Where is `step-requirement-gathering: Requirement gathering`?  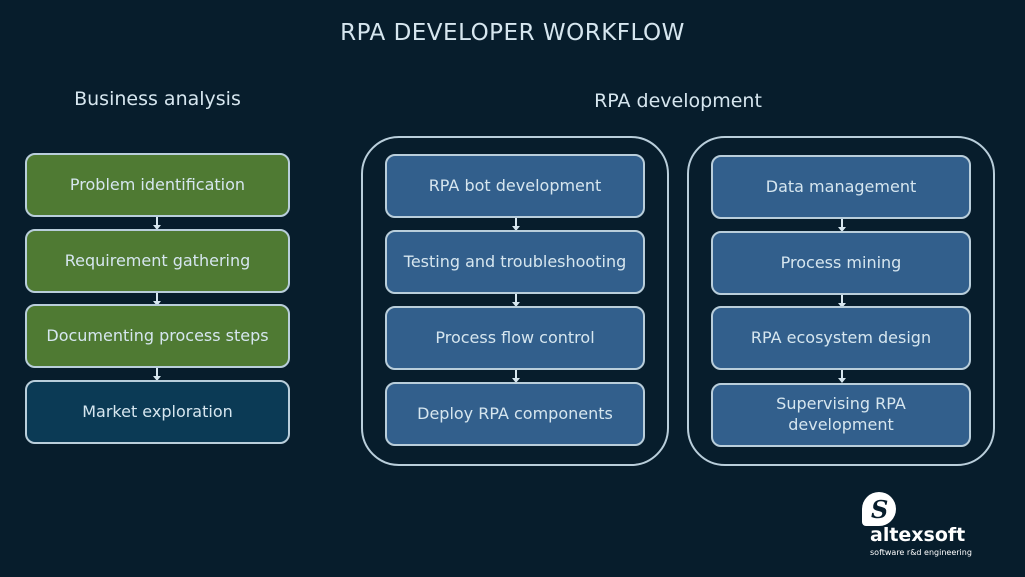
step-requirement-gathering: Requirement gathering is located at coordinates (157, 261).